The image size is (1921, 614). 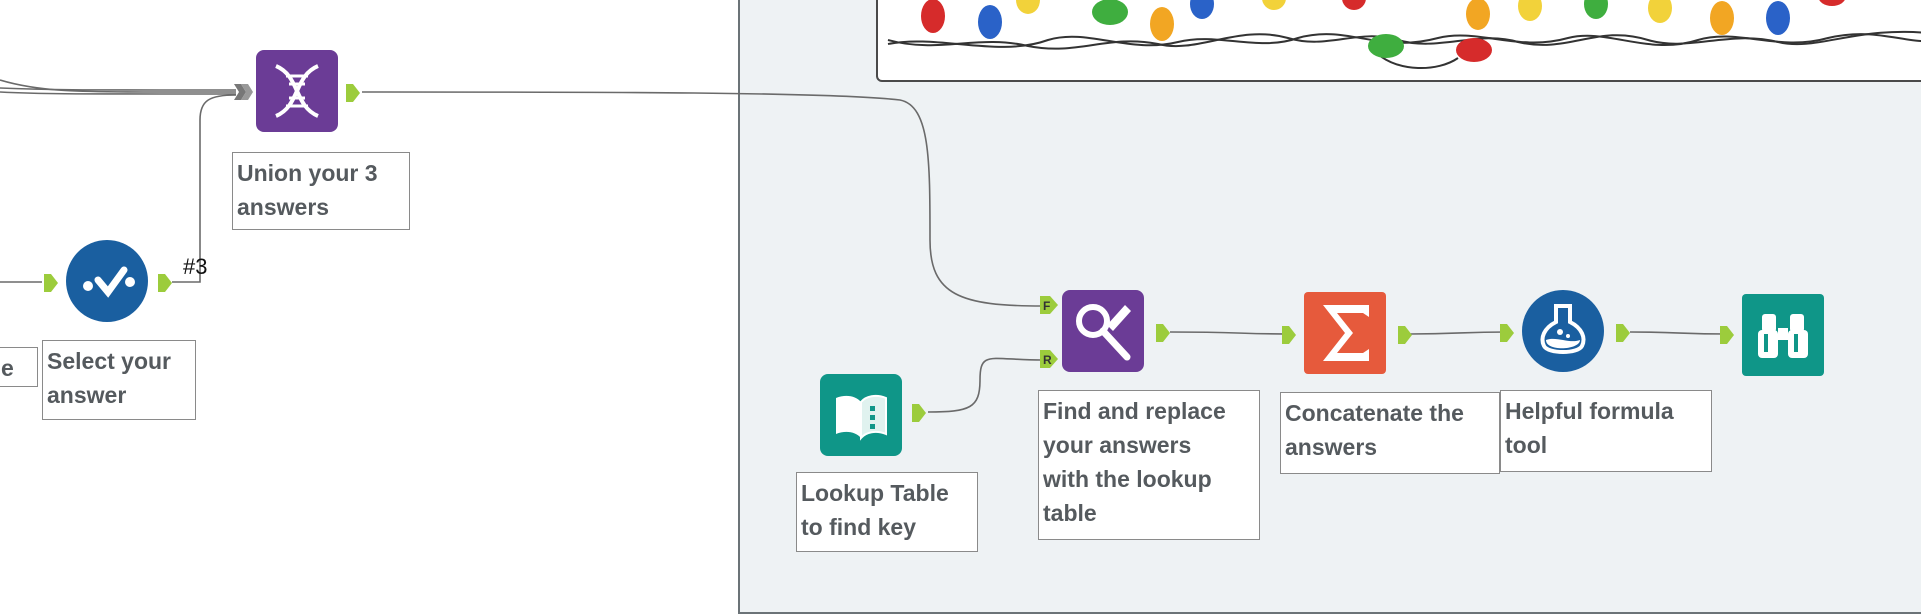 I want to click on union-tool-label: Union your 3 answers, so click(x=321, y=191).